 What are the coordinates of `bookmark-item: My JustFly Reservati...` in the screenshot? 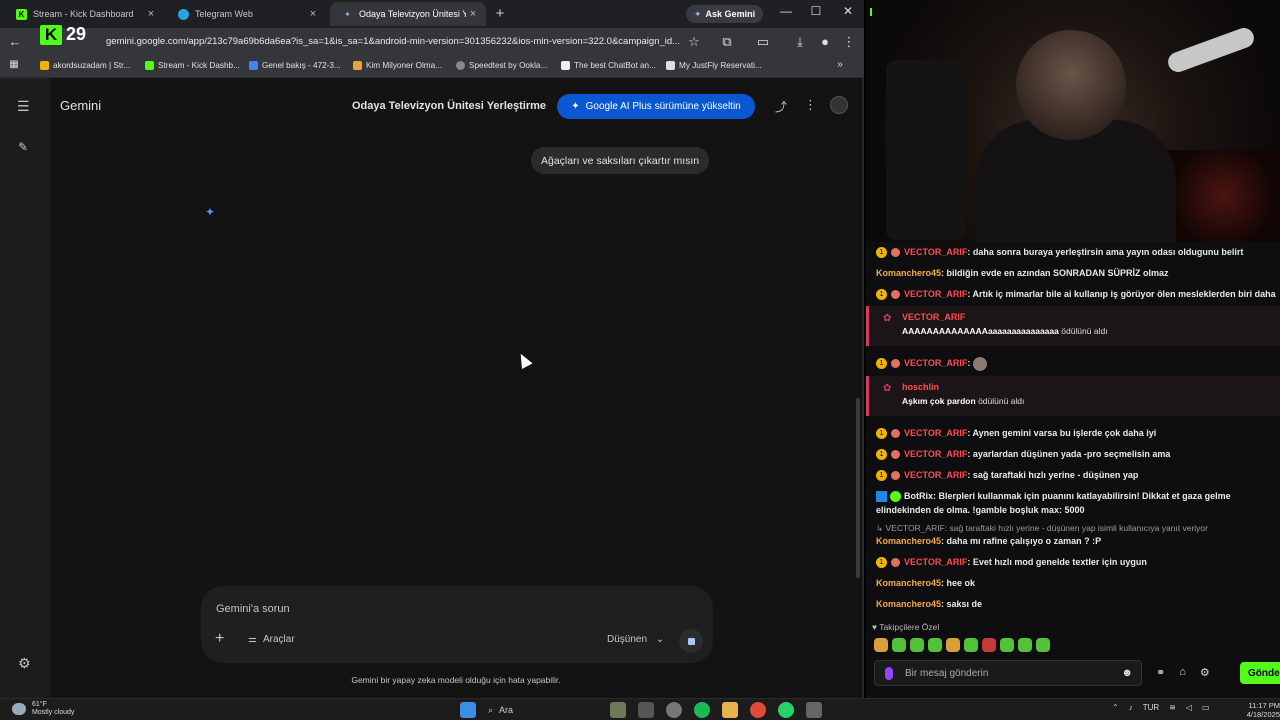 It's located at (714, 65).